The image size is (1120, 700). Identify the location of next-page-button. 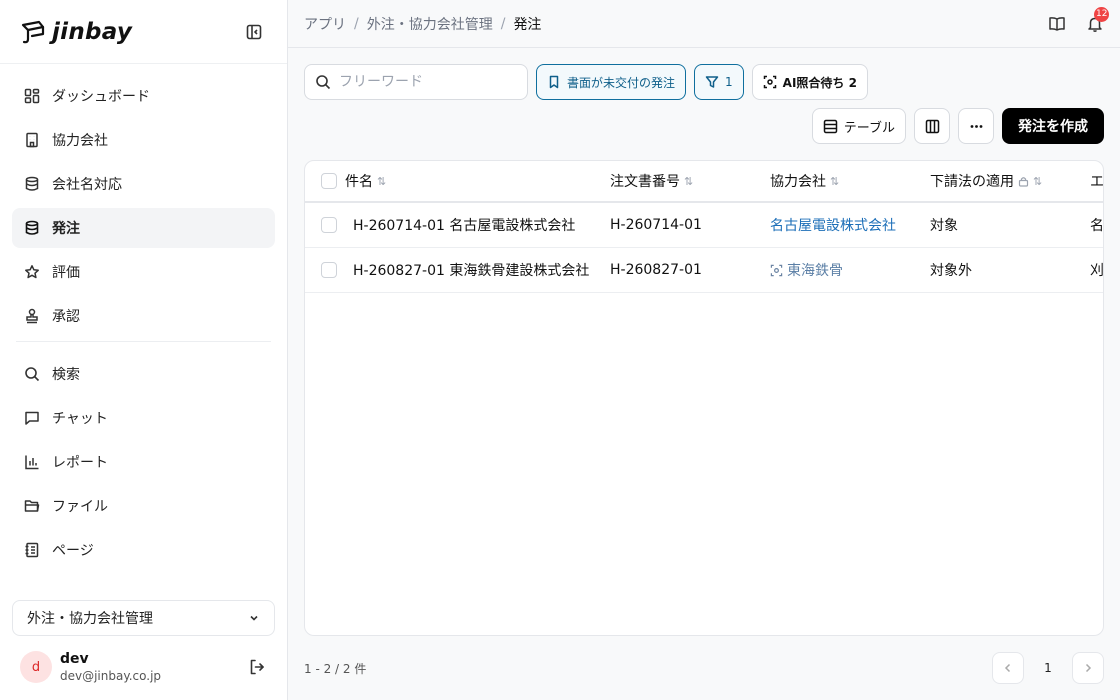
(1088, 668).